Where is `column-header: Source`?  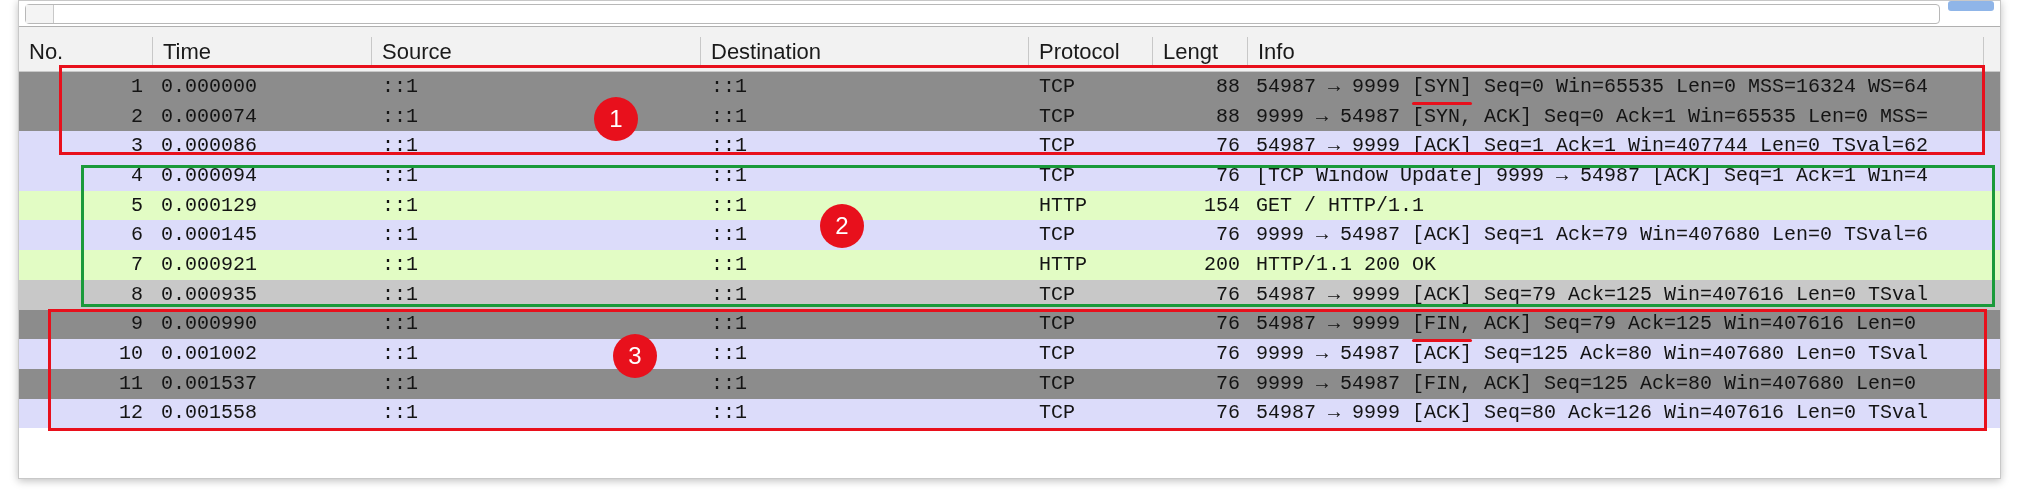
column-header: Source is located at coordinates (417, 52).